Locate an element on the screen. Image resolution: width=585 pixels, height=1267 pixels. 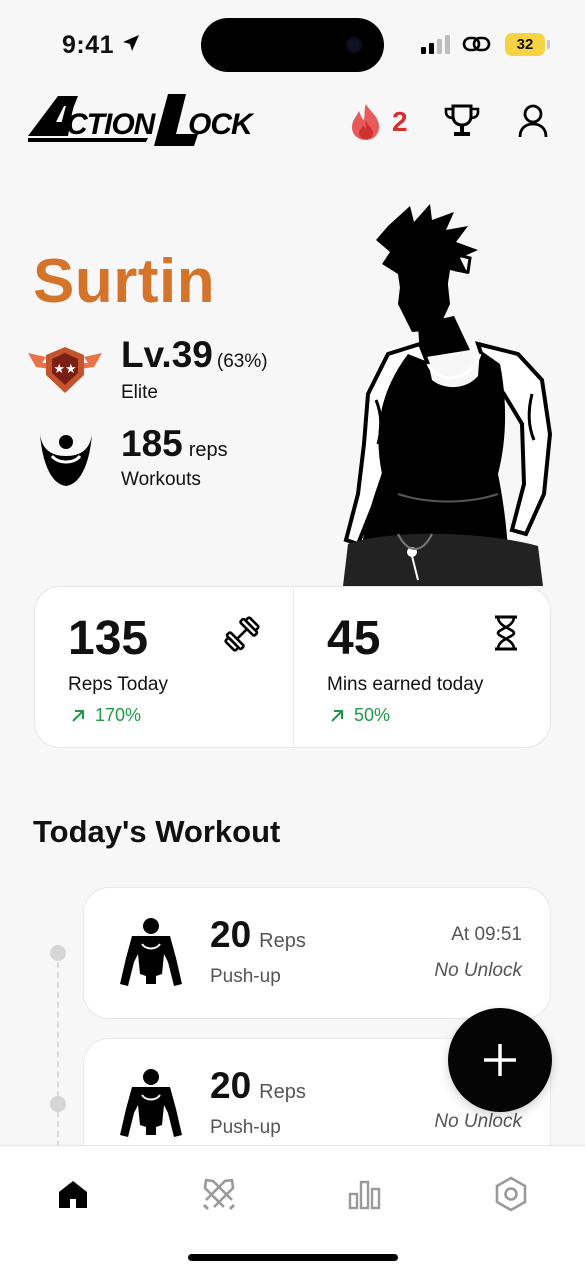
total-reps-unit: reps is located at coordinates (208, 450).